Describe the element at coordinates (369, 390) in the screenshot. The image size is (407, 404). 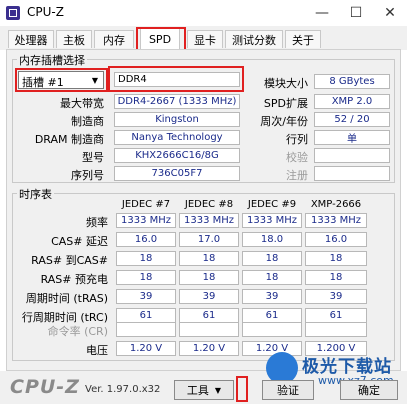
I see `ok-button: 确定` at that location.